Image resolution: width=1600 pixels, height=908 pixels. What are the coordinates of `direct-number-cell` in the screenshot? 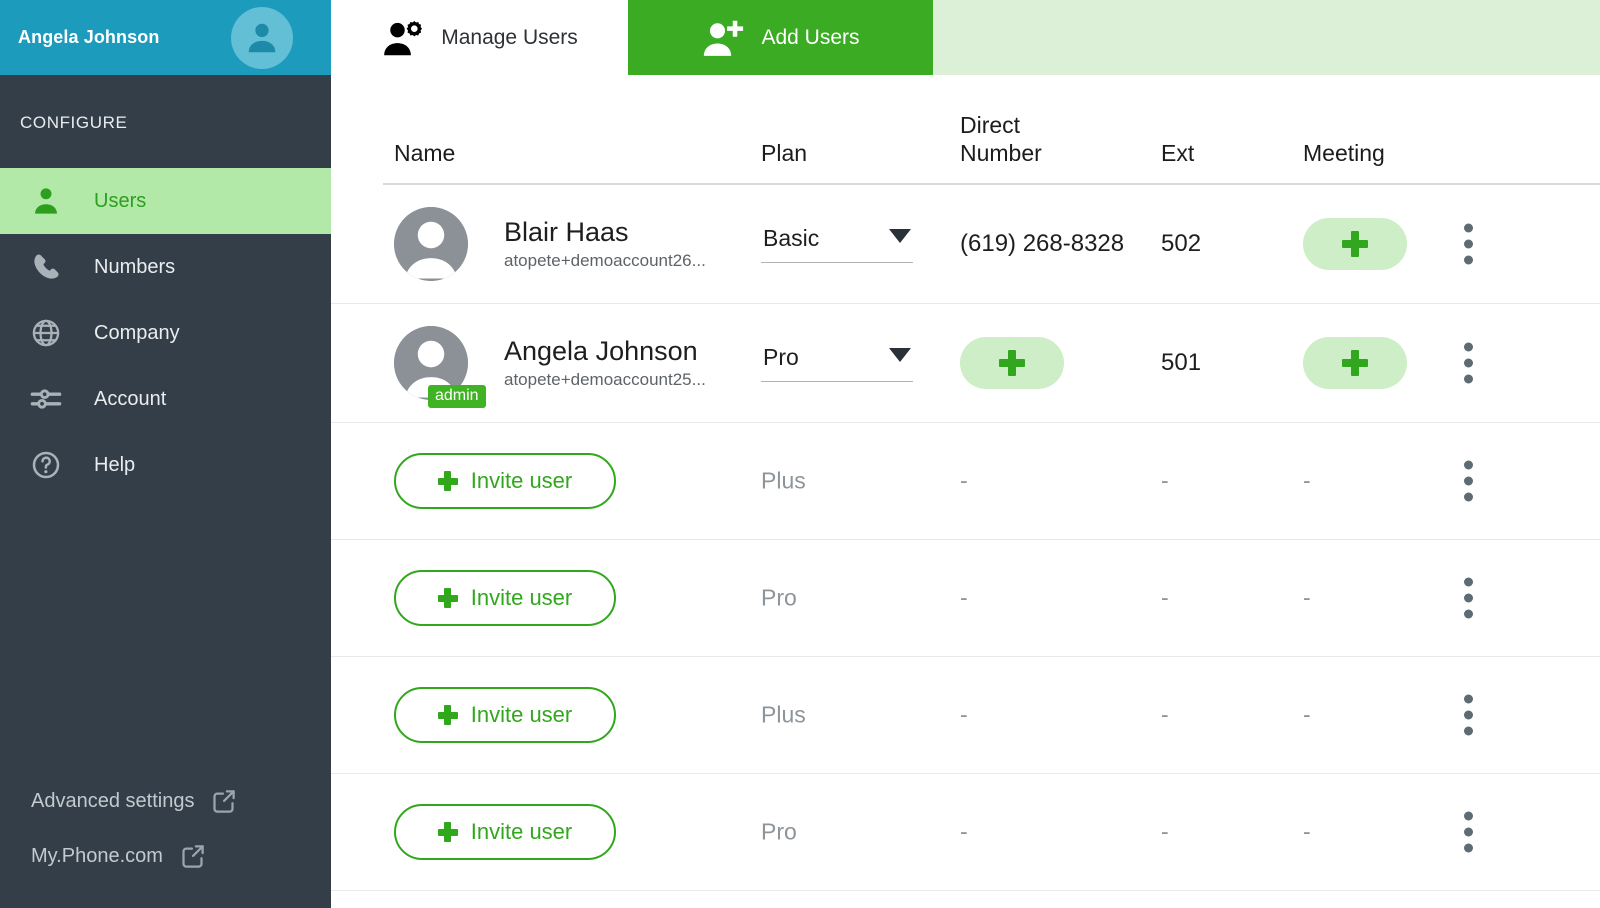 It's located at (1012, 363).